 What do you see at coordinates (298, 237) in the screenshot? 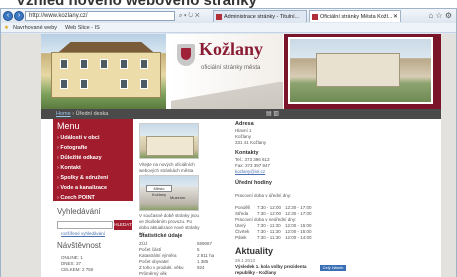
I see `hours-time: 12:00 - 14:00` at bounding box center [298, 237].